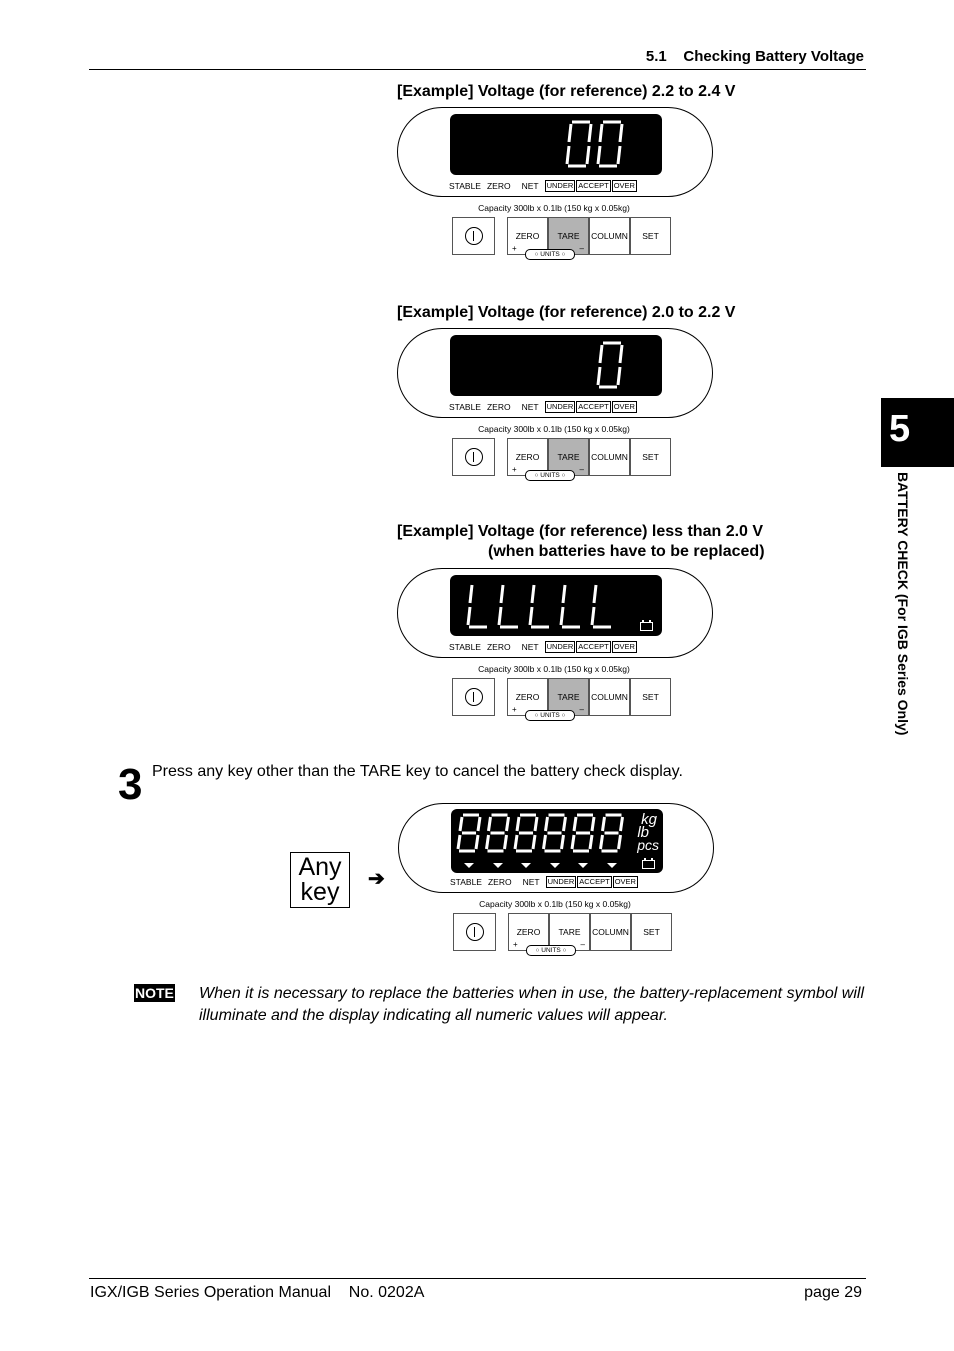 The image size is (954, 1351). Describe the element at coordinates (582, 944) in the screenshot. I see `minus-label: –` at that location.